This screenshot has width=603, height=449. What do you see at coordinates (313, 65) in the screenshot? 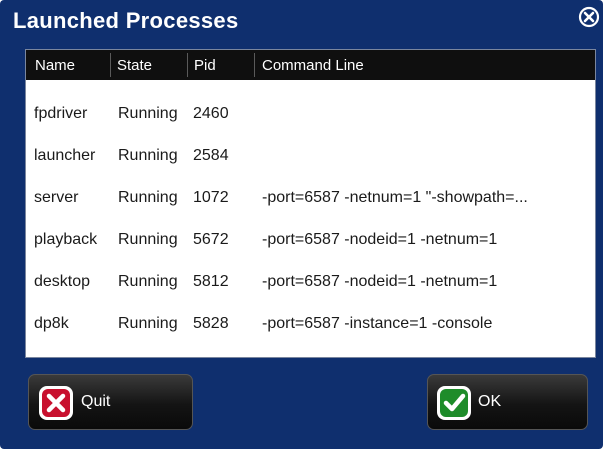
I see `column-header-command-line: Command Line` at bounding box center [313, 65].